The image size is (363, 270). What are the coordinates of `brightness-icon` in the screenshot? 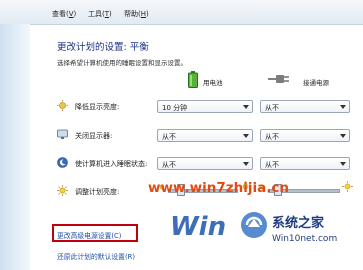 It's located at (62, 190).